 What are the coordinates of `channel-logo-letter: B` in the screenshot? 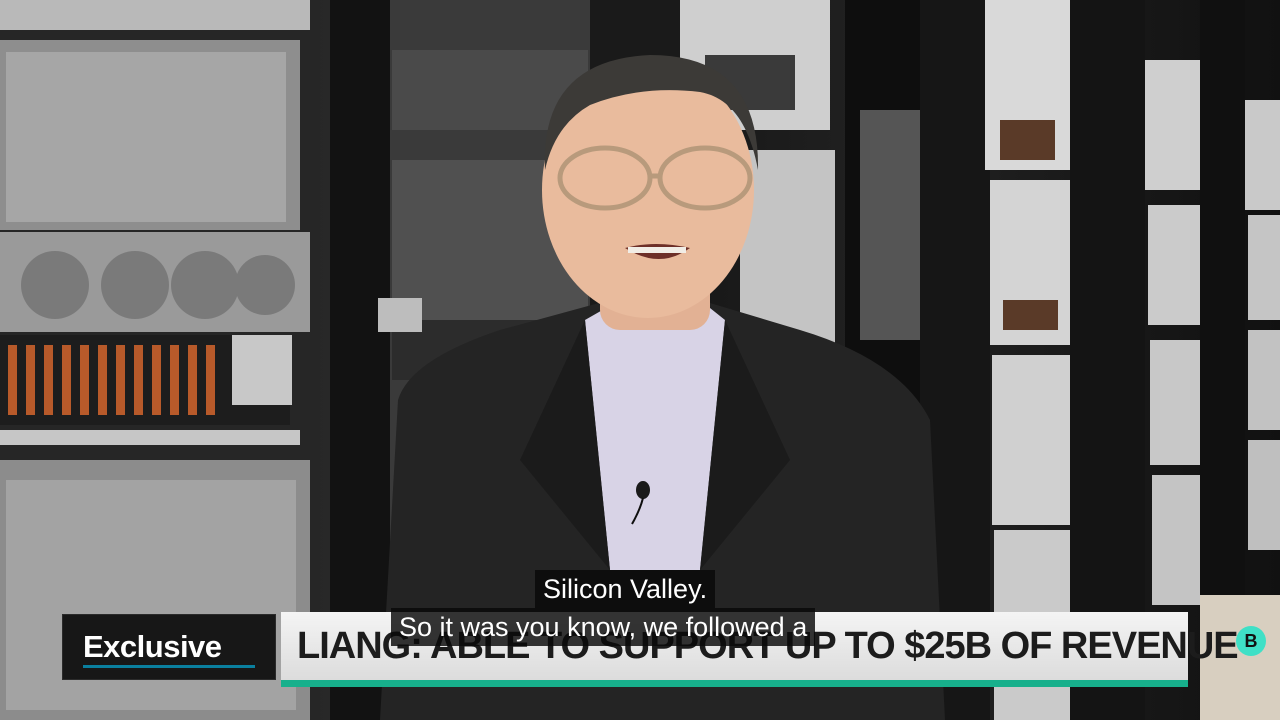 It's located at (1251, 641).